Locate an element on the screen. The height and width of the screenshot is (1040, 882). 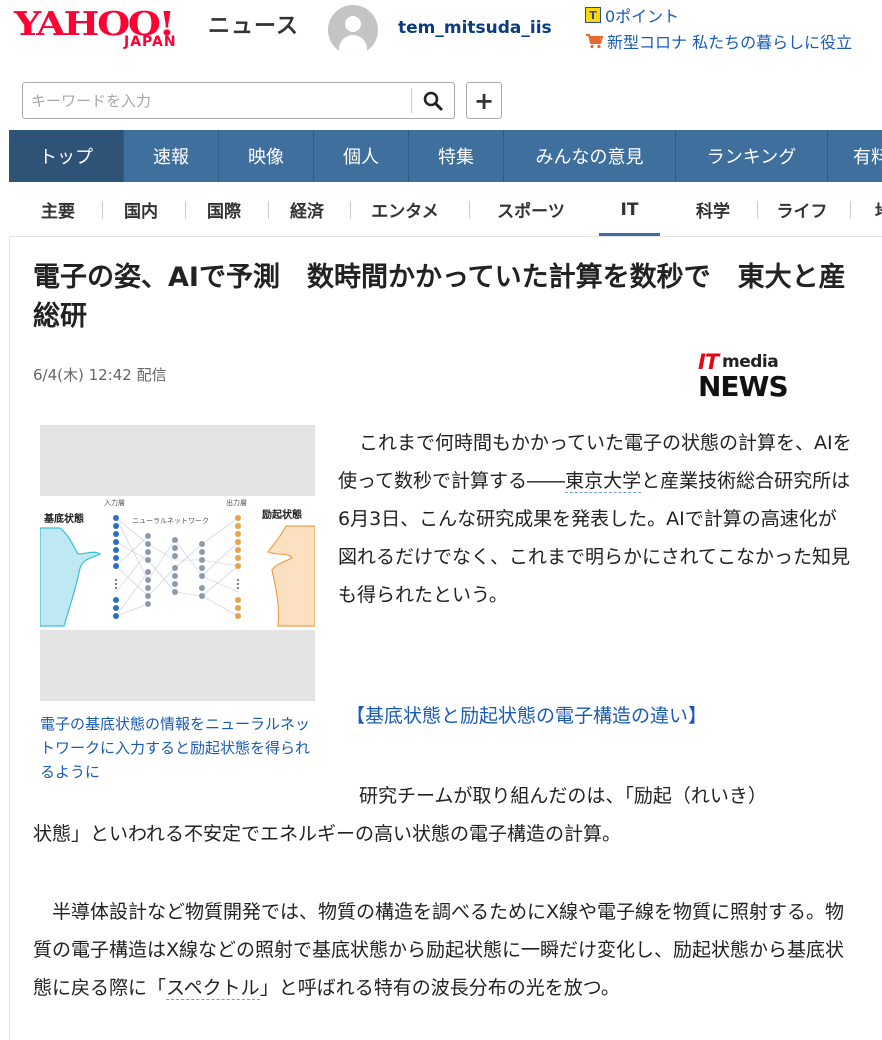
search-icon is located at coordinates (433, 100).